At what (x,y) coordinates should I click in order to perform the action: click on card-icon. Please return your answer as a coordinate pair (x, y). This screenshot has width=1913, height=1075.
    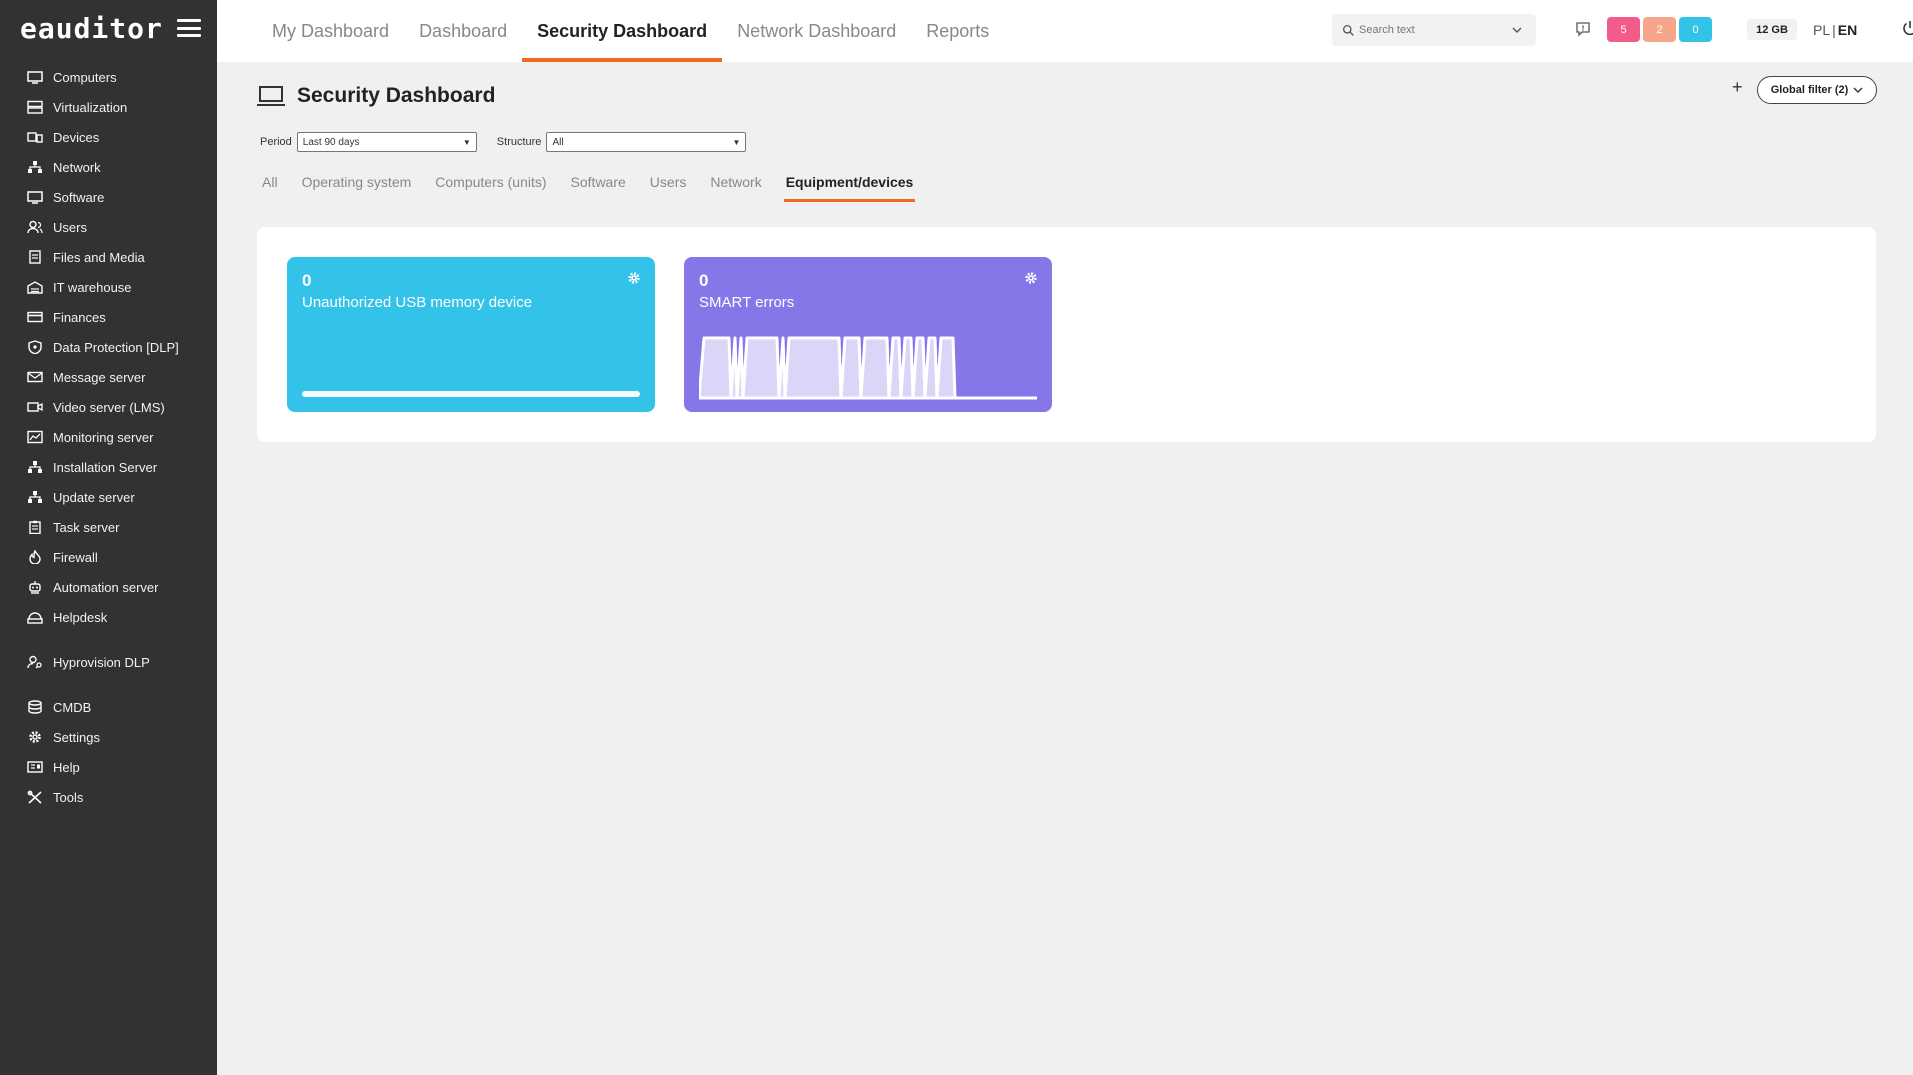
    Looking at the image, I should click on (35, 317).